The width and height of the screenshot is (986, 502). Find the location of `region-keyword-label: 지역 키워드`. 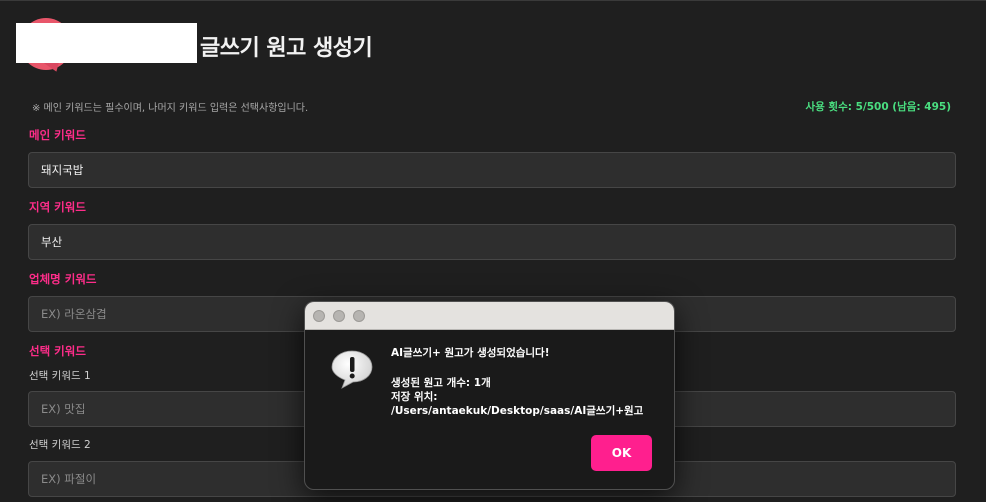

region-keyword-label: 지역 키워드 is located at coordinates (57, 207).